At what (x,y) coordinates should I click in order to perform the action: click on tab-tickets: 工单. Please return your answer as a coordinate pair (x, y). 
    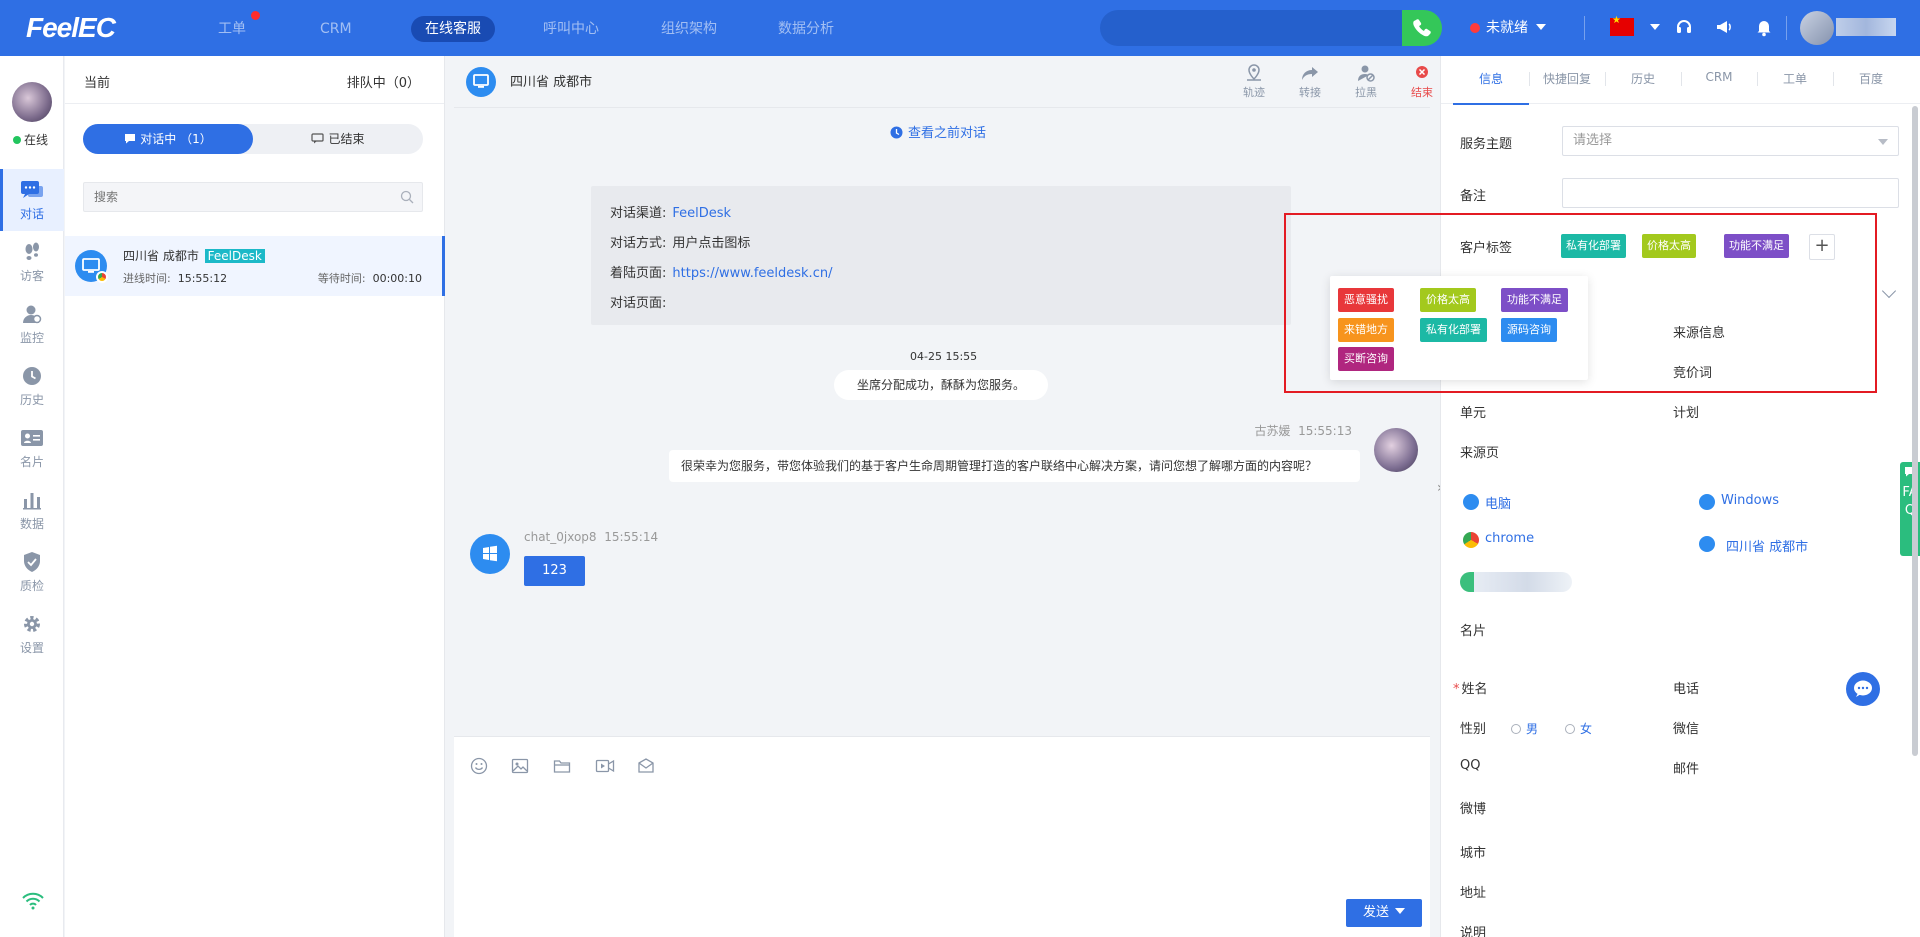
    Looking at the image, I should click on (1795, 78).